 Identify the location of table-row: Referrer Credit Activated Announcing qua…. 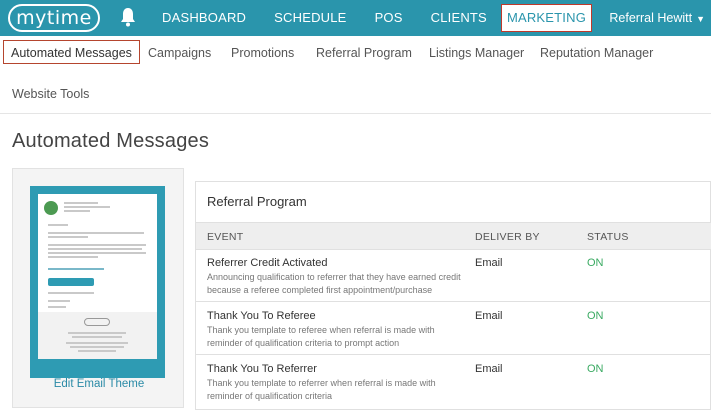
(453, 276).